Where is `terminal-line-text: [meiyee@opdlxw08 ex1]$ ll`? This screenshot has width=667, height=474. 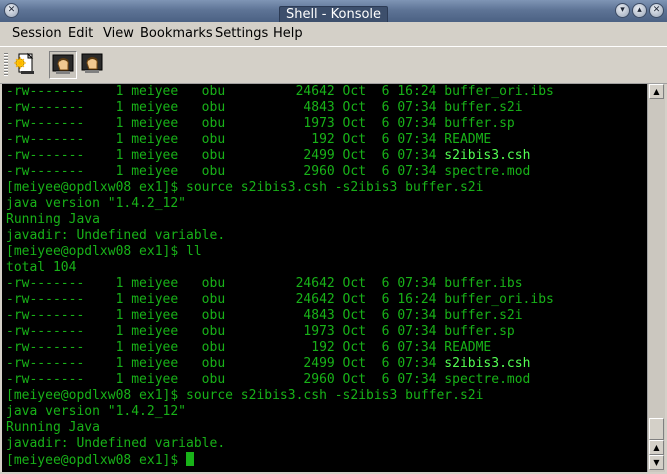
terminal-line-text: [meiyee@opdlxw08 ex1]$ ll is located at coordinates (104, 251).